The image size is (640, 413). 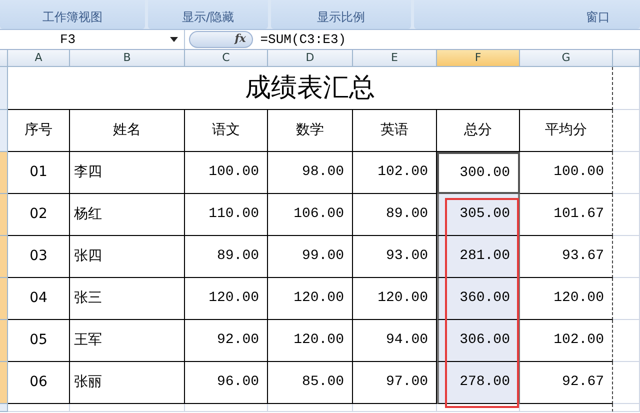 I want to click on column-heading: 数学, so click(x=310, y=131).